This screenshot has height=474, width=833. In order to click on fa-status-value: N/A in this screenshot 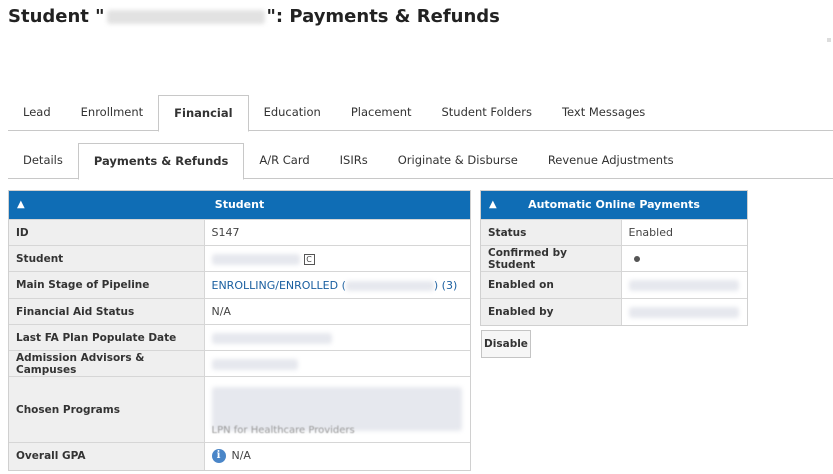, I will do `click(337, 311)`.